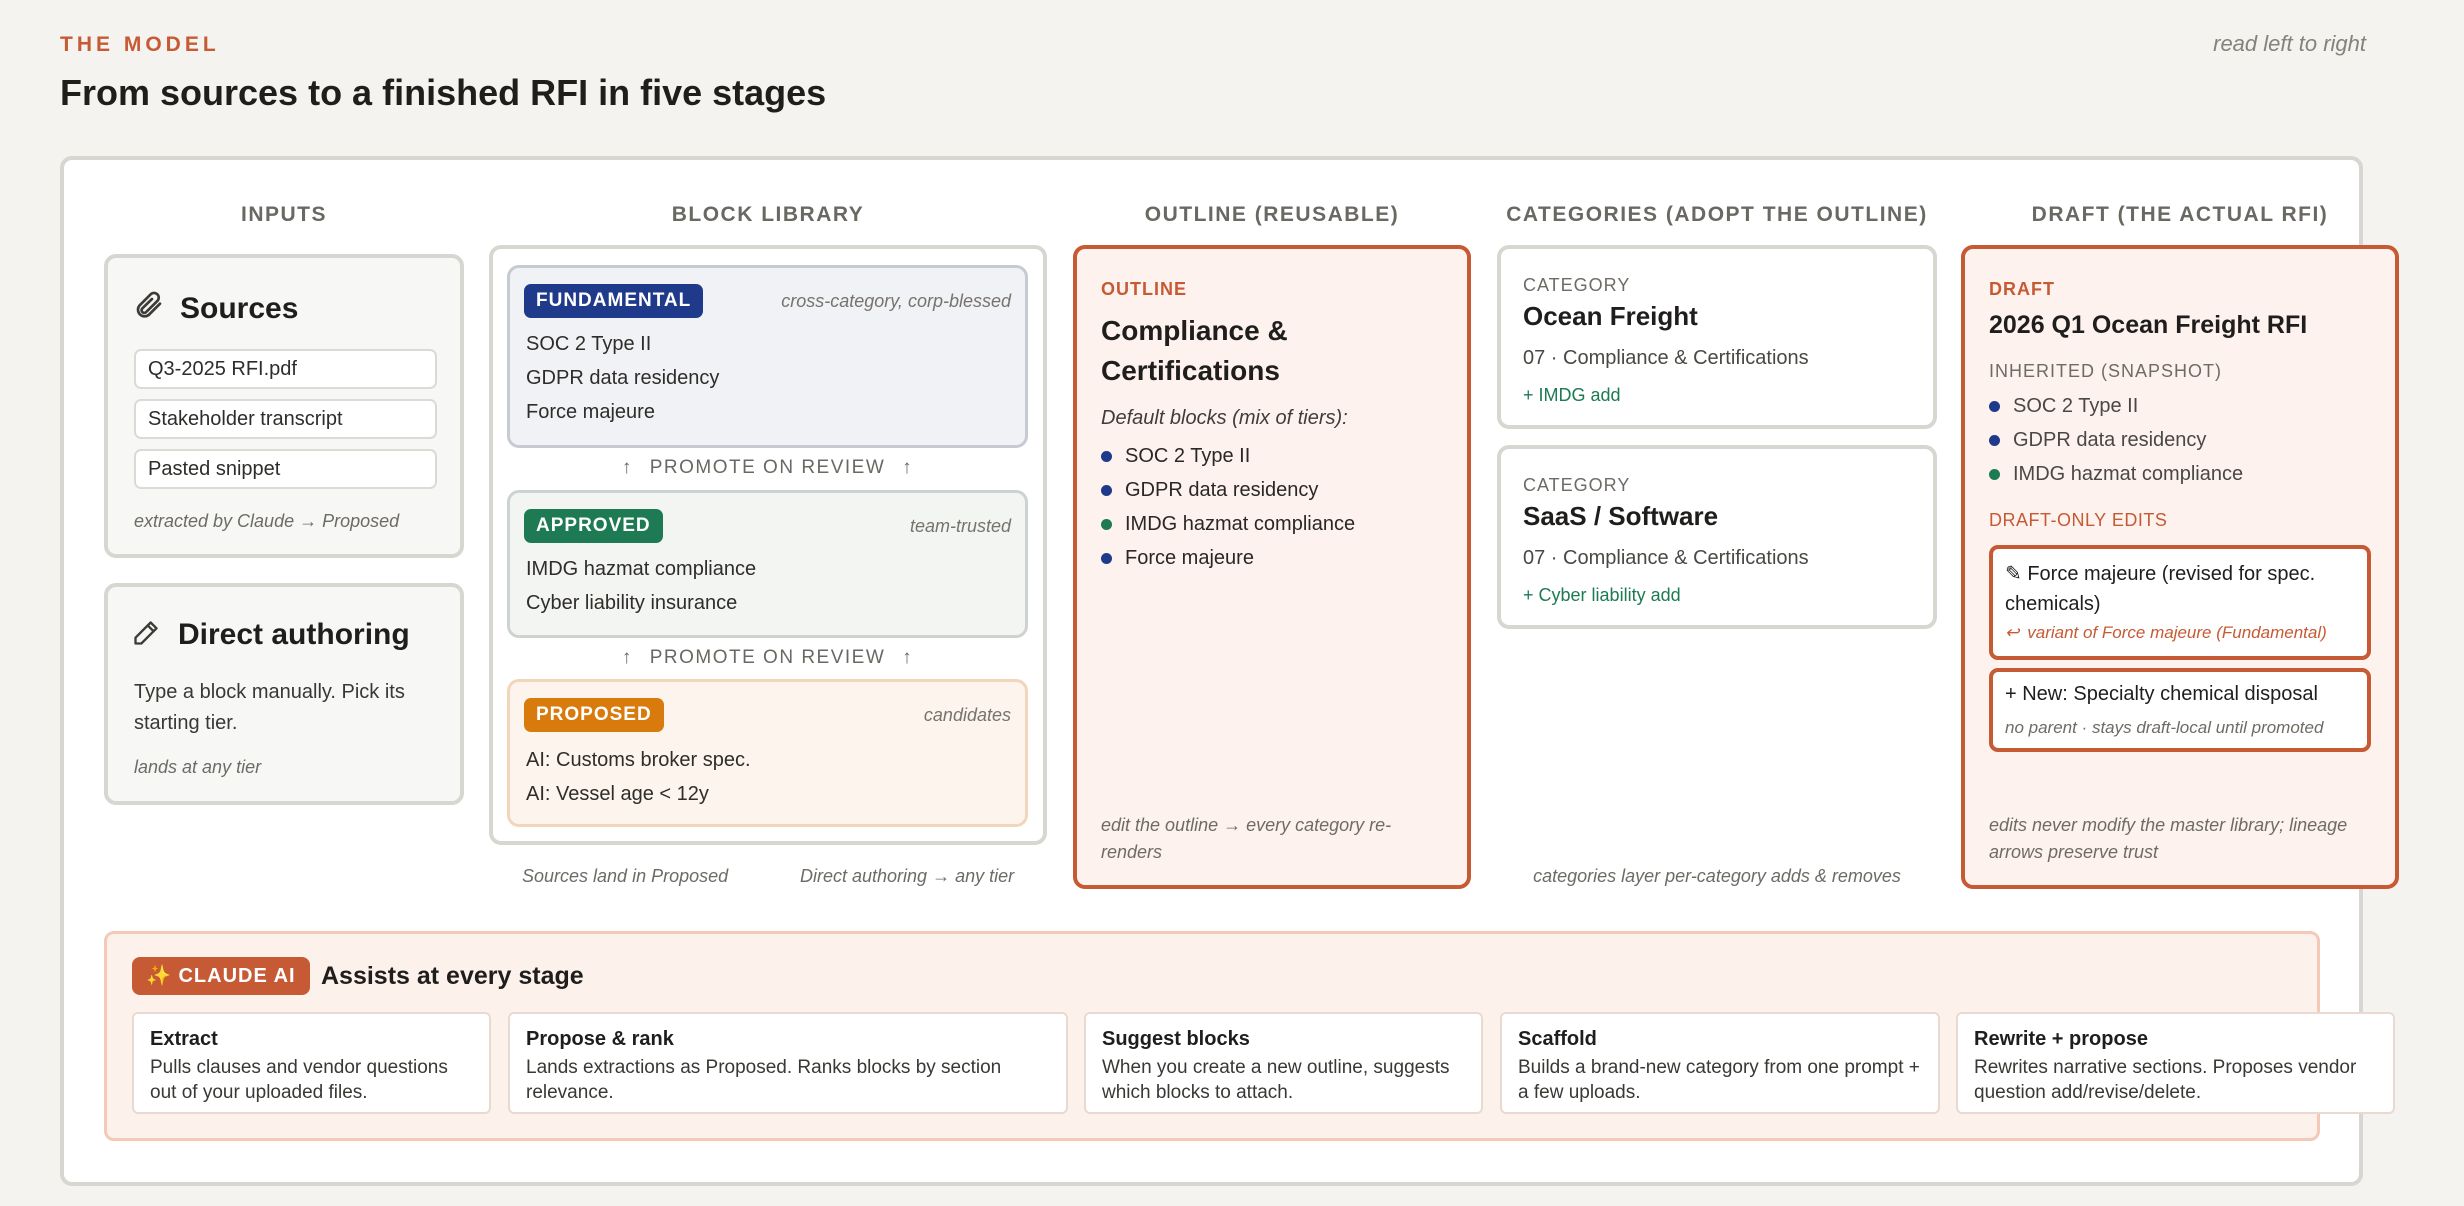  I want to click on approved-badge: APPROVED, so click(593, 526).